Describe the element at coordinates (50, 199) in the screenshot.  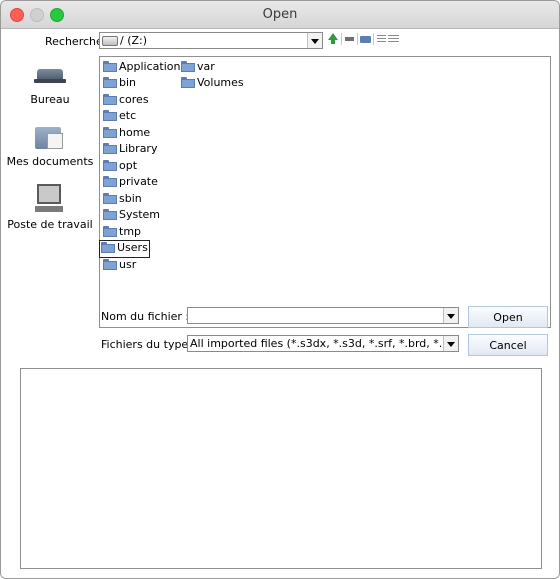
I see `computer-icon` at that location.